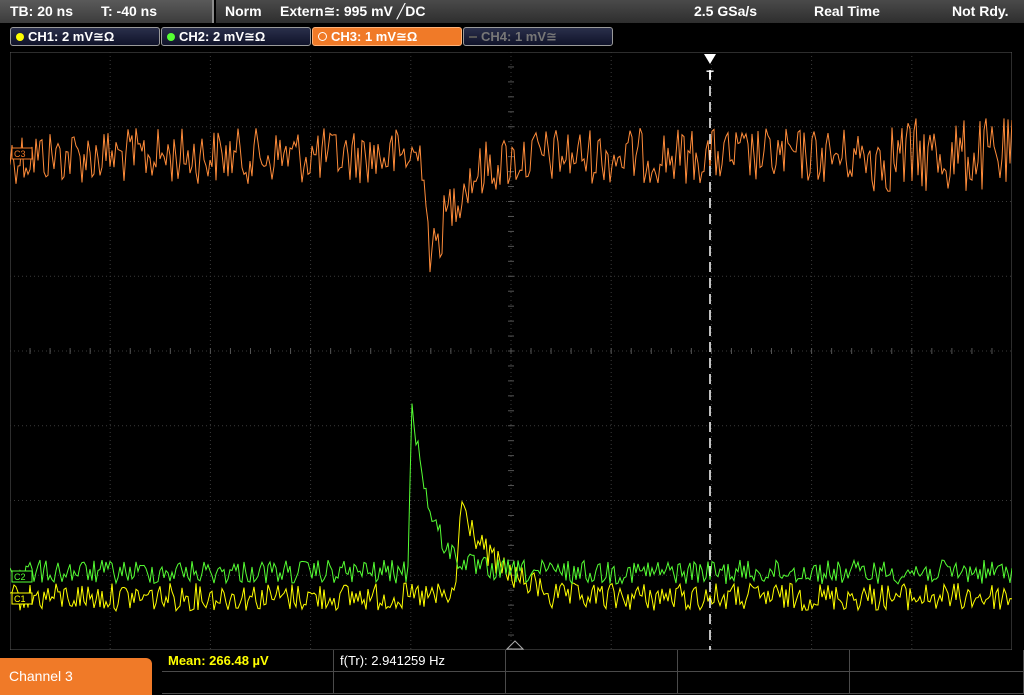 The width and height of the screenshot is (1024, 695). What do you see at coordinates (20, 599) in the screenshot?
I see `channel-1-marker-label: C1` at bounding box center [20, 599].